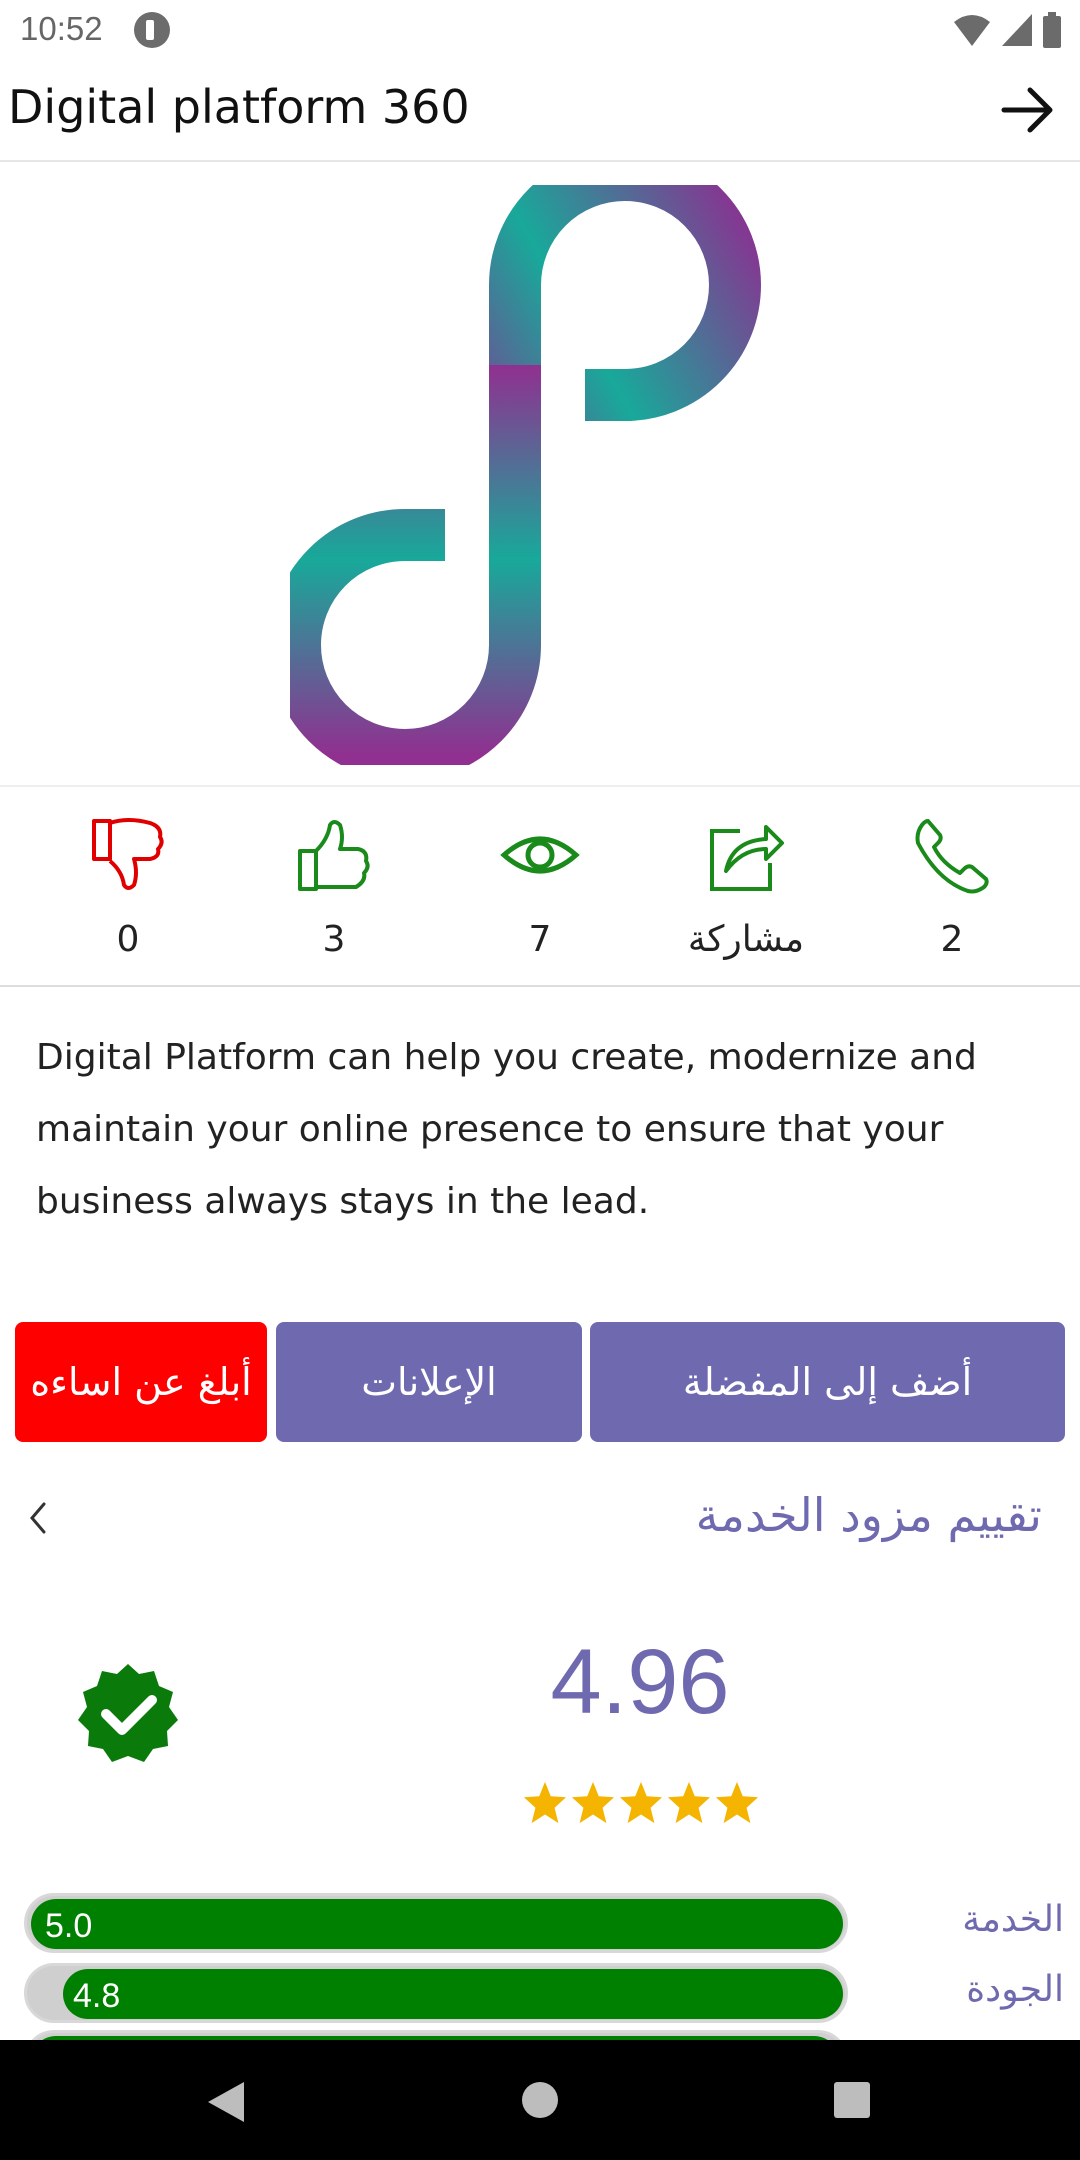  I want to click on calls-count: 2, so click(952, 939).